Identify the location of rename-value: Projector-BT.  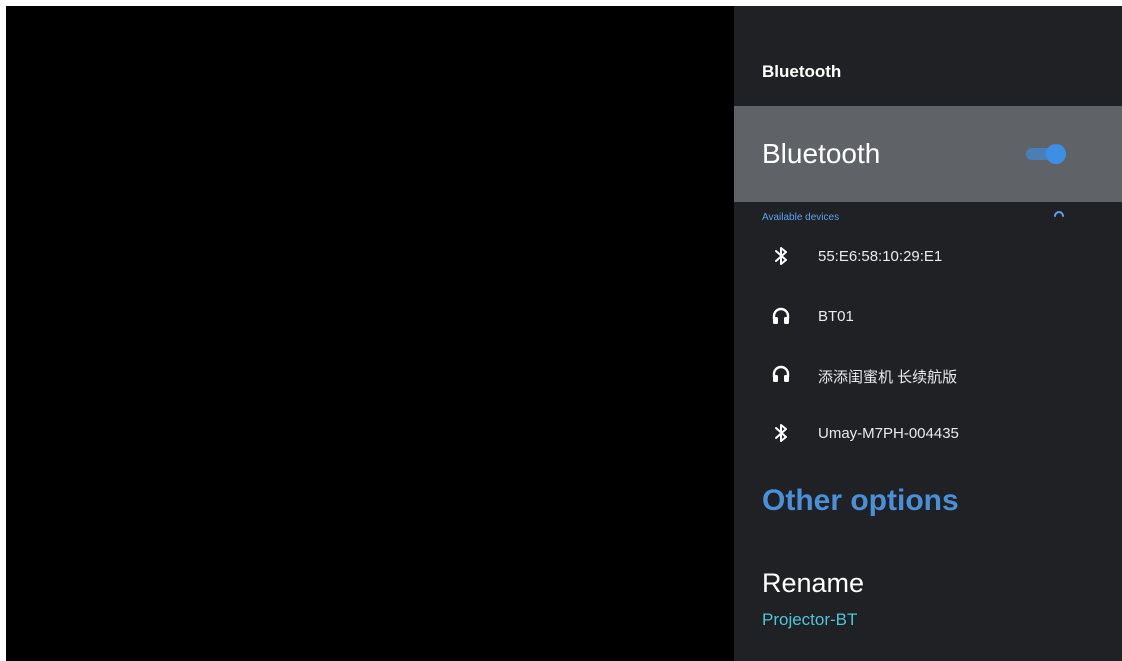
(810, 619).